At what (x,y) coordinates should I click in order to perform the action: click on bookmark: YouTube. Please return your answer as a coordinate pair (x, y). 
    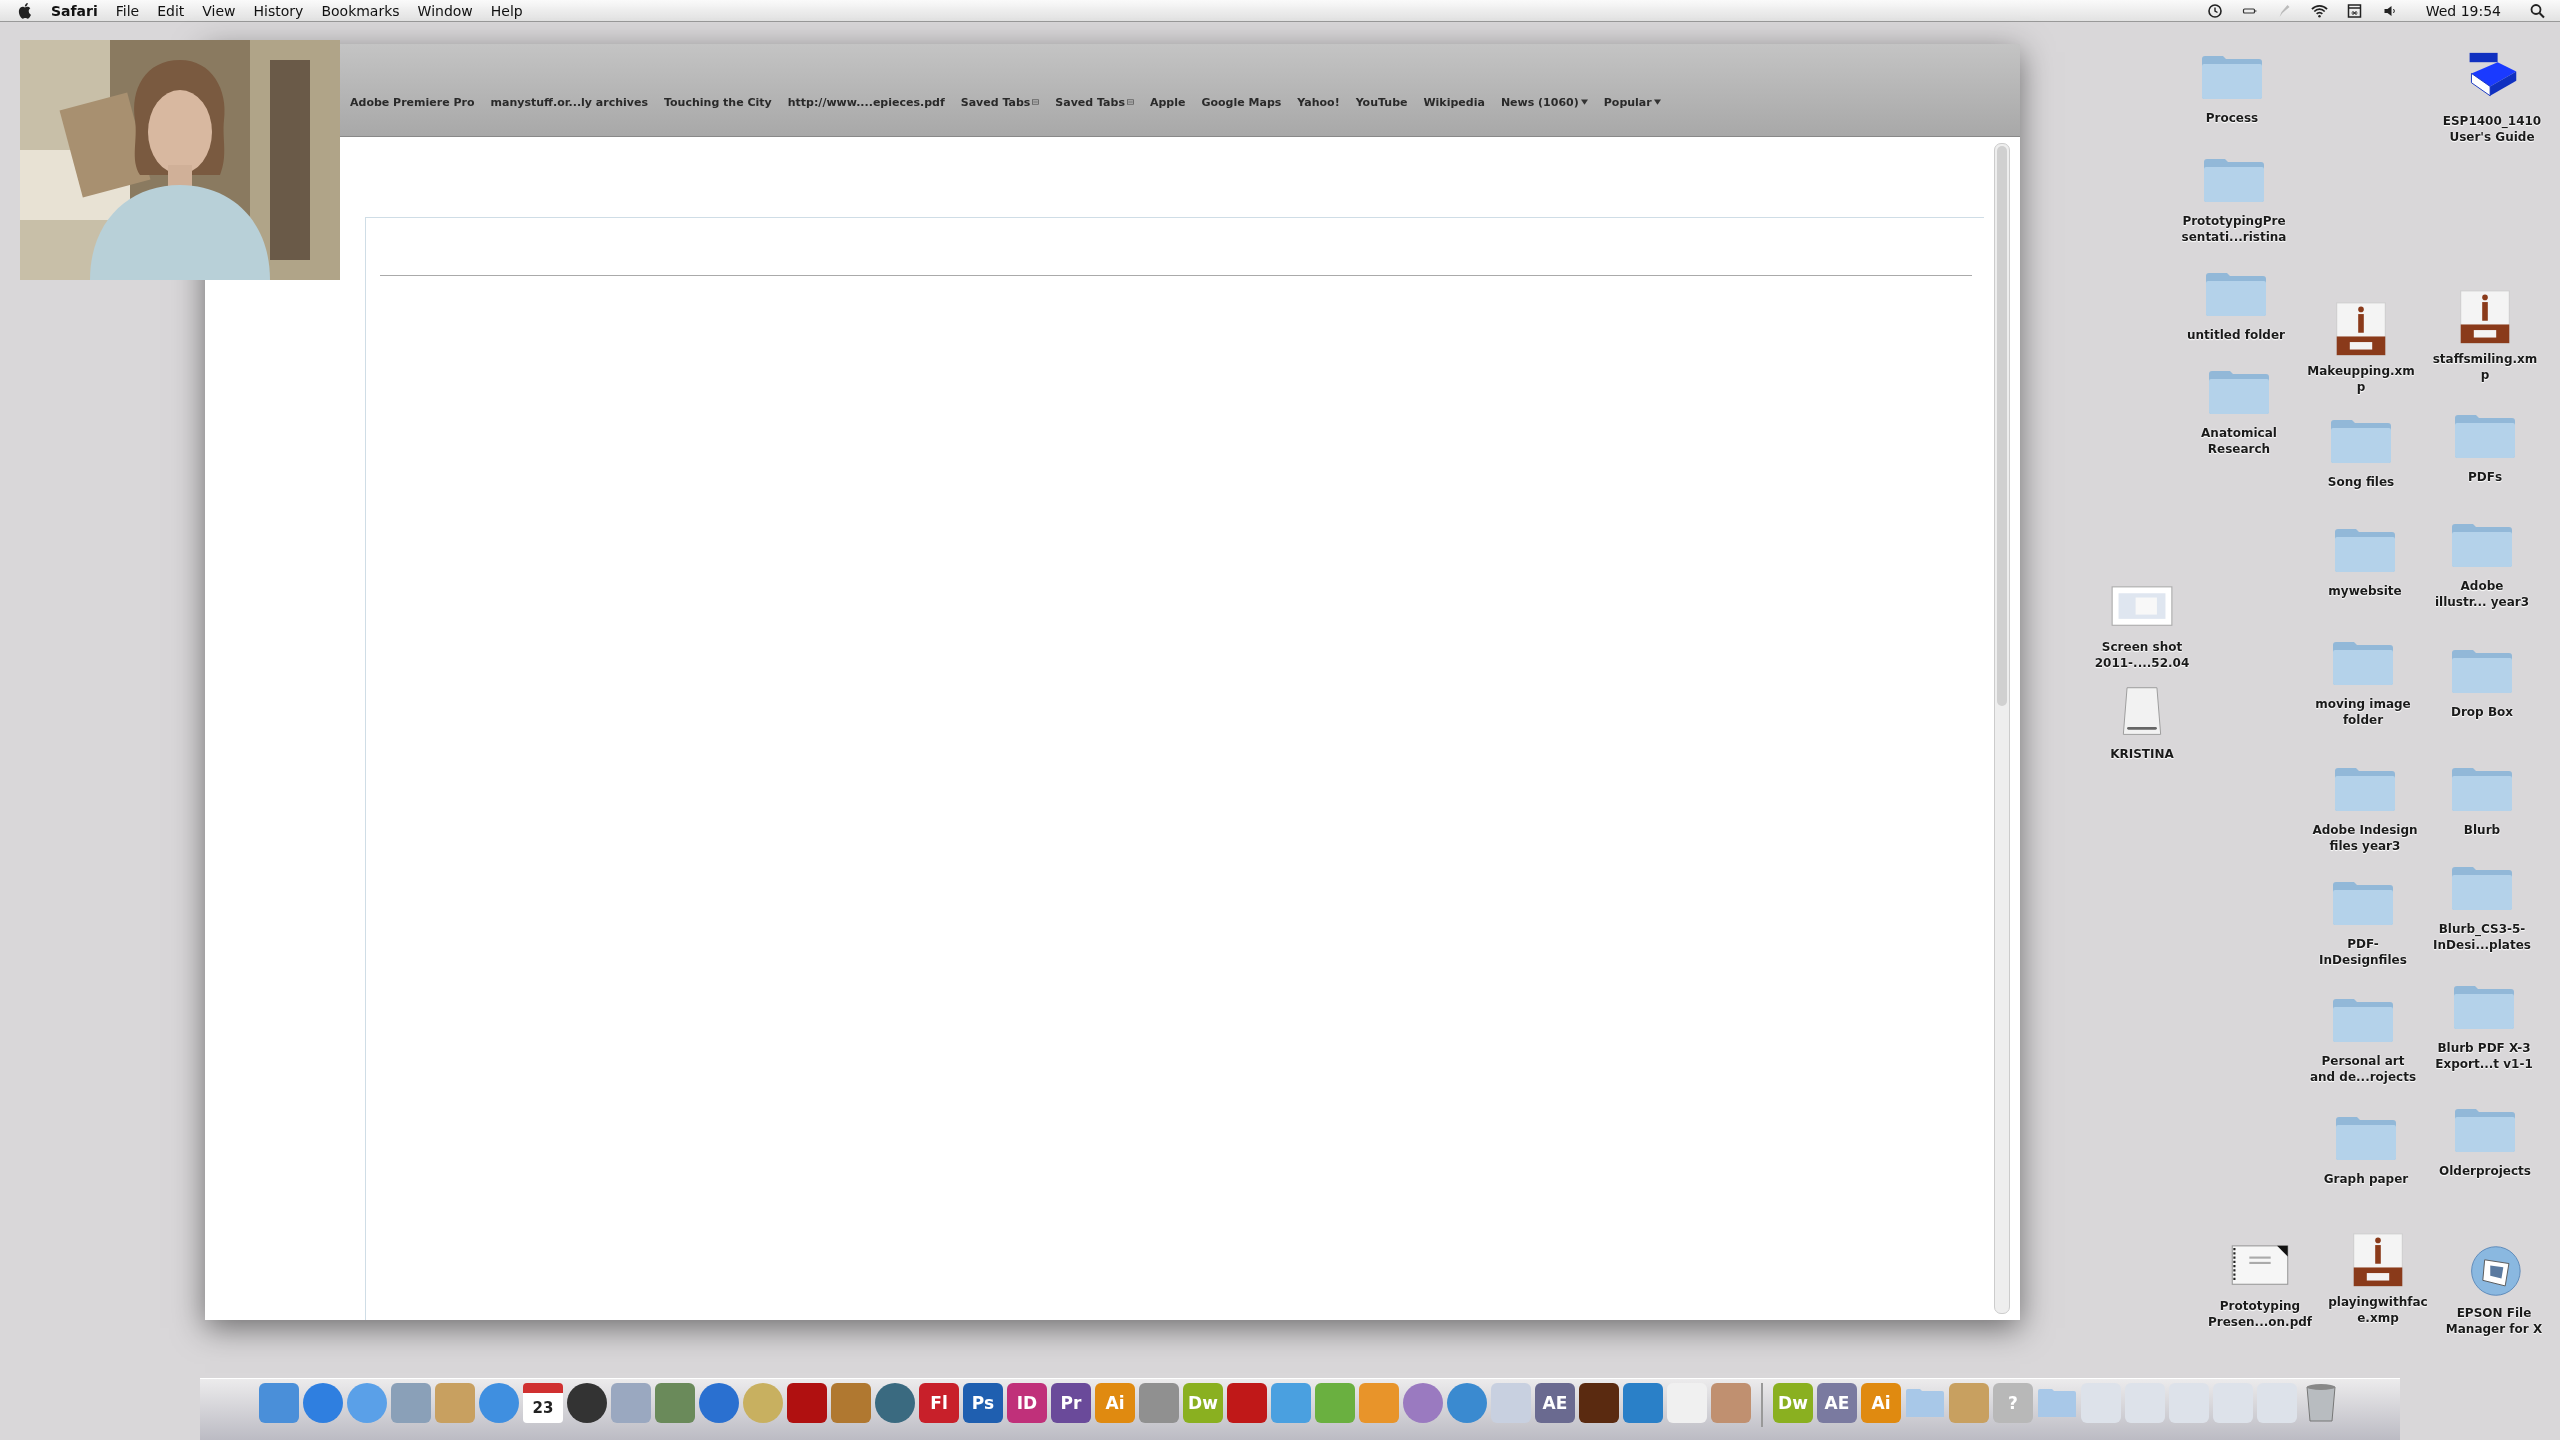
    Looking at the image, I should click on (1381, 102).